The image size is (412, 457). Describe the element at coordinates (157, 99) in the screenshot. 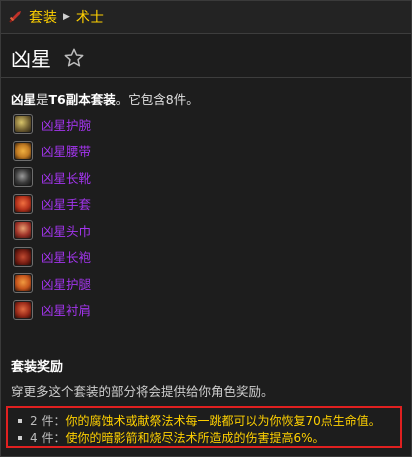

I see `desc-tail: 。它包含8件。` at that location.